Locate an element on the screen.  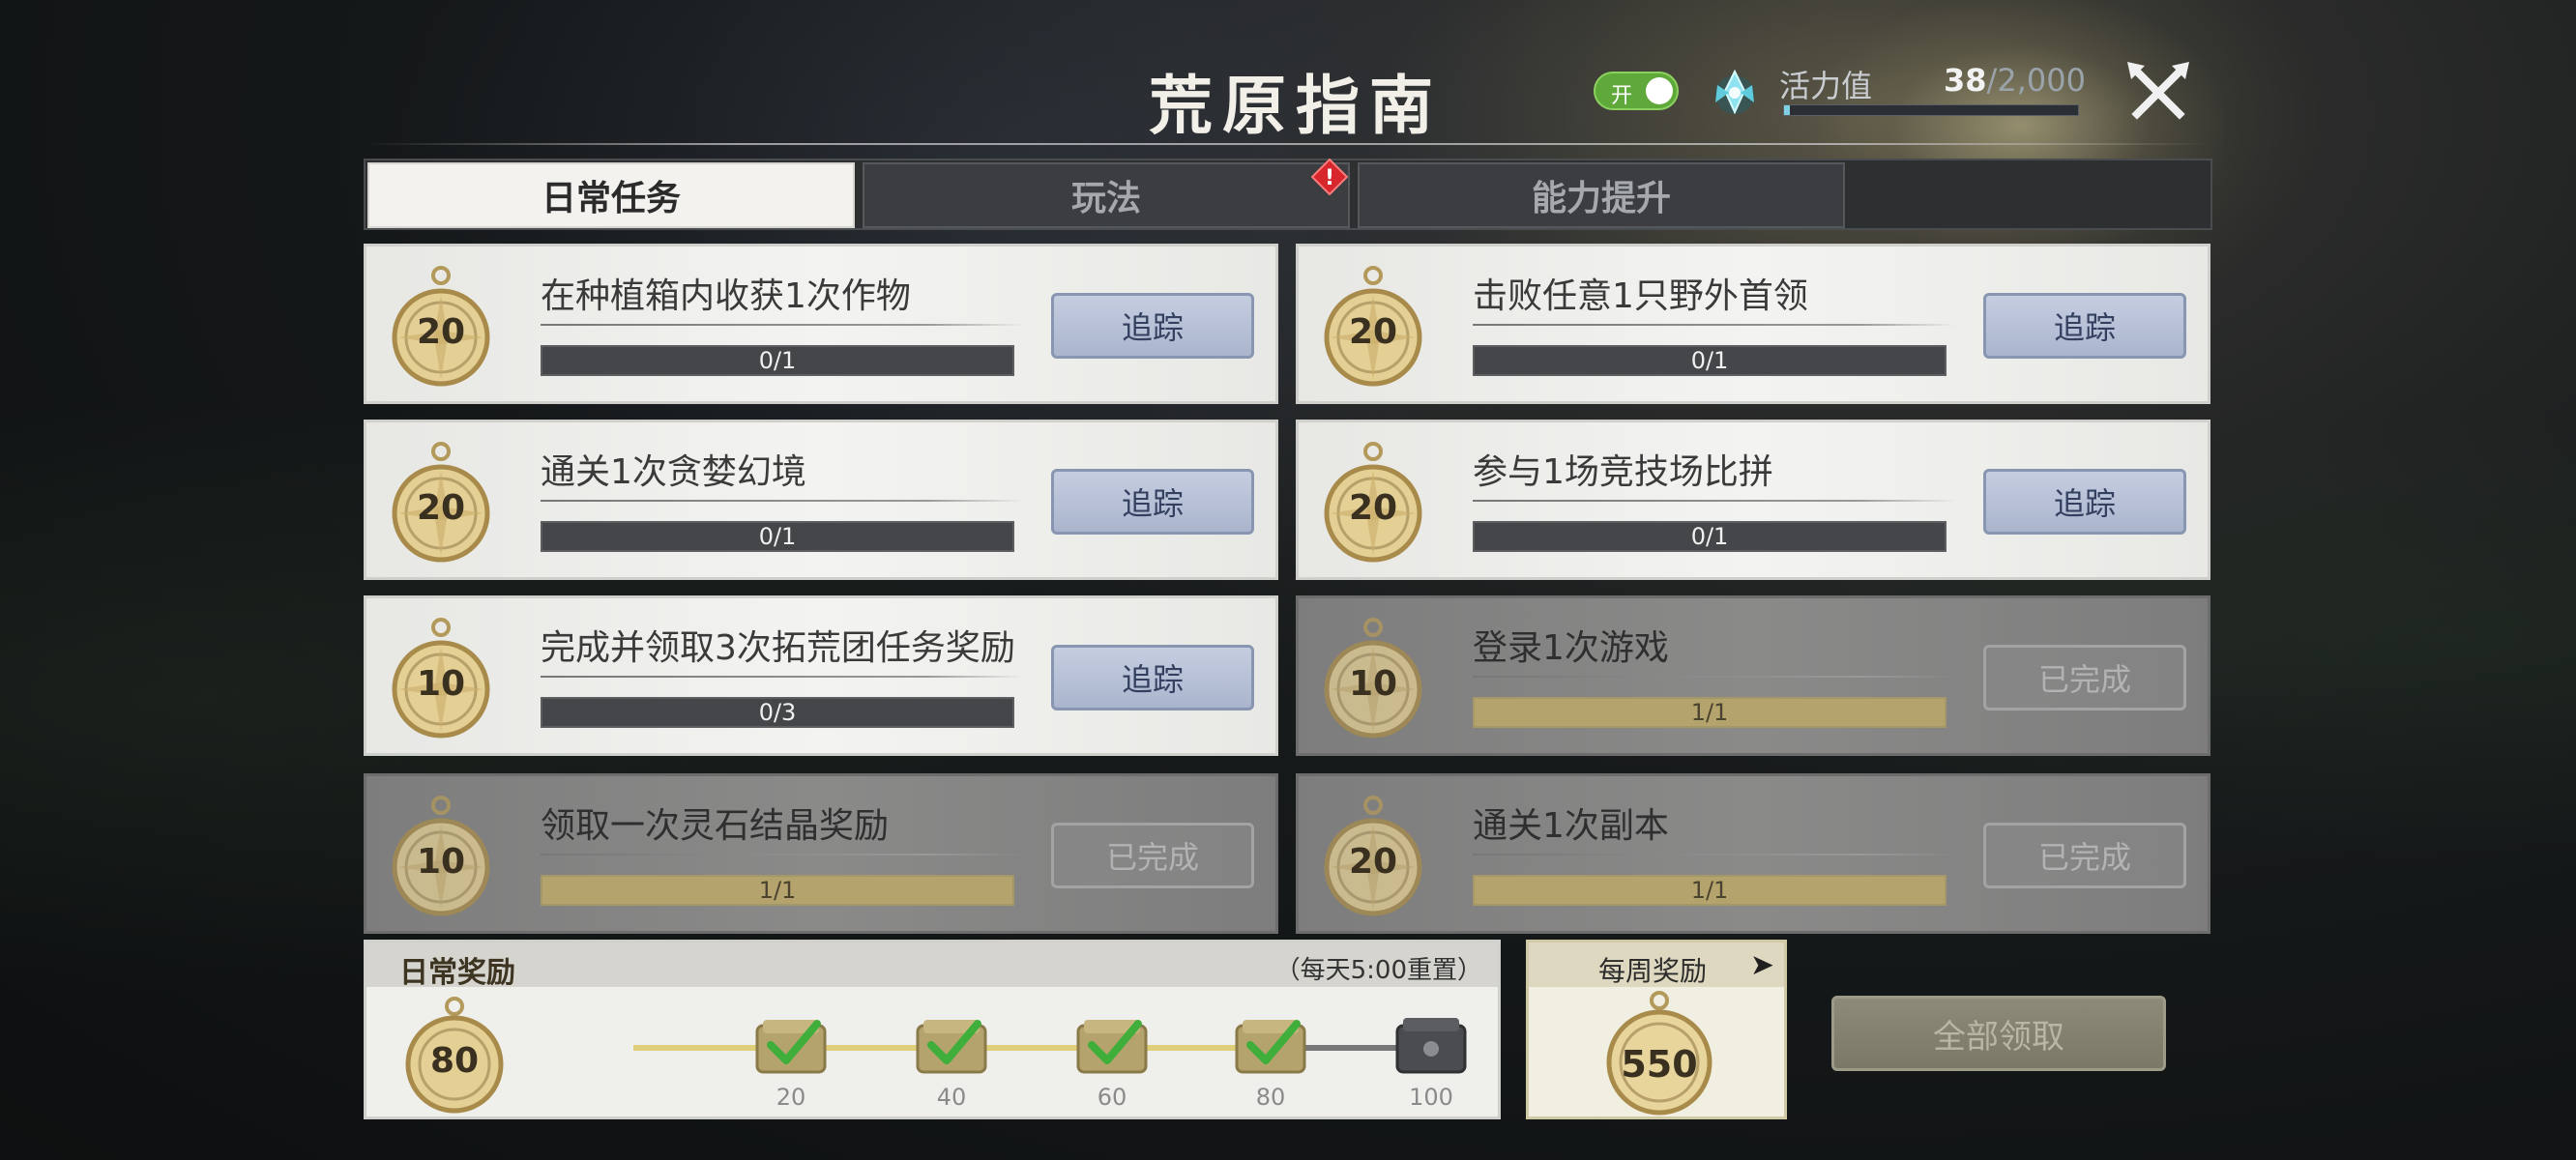
tab-gameplay: 玩法 ! is located at coordinates (1106, 193).